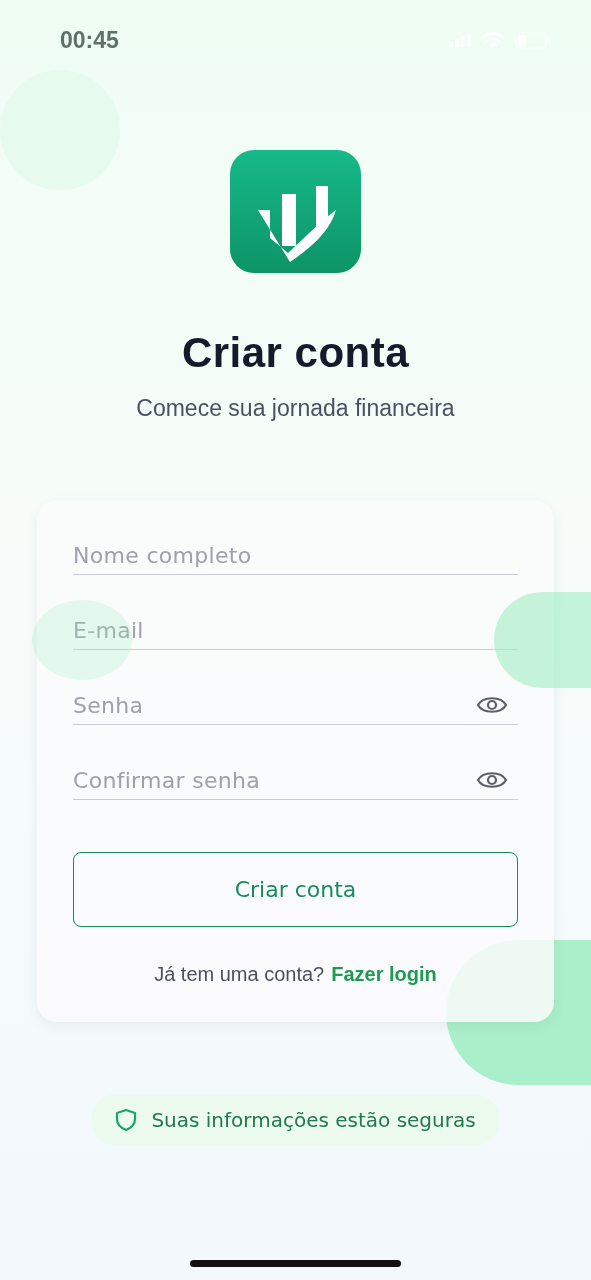  Describe the element at coordinates (274, 705) in the screenshot. I see `input-field: Senha` at that location.